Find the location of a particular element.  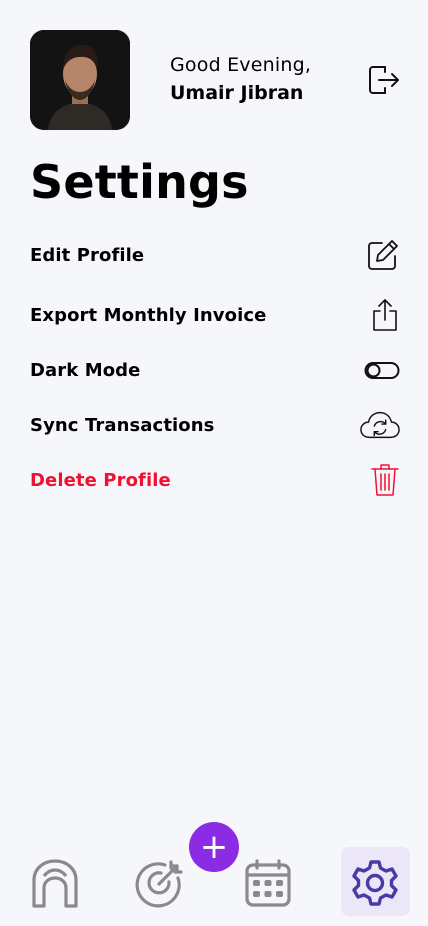

profile-avatar is located at coordinates (80, 80).